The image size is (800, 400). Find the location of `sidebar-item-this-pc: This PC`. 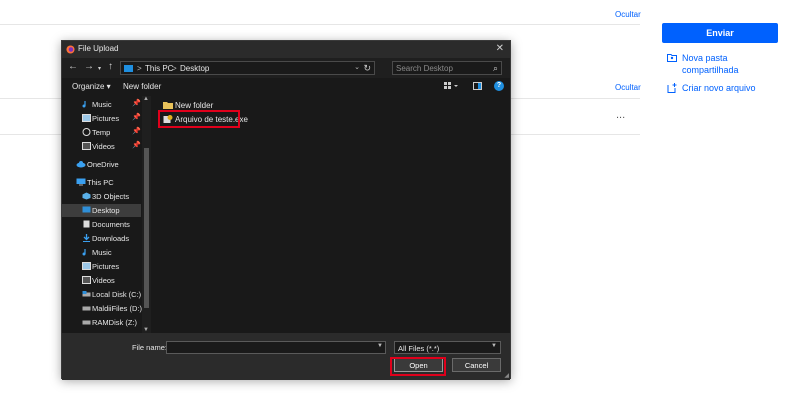

sidebar-item-this-pc: This PC is located at coordinates (101, 182).